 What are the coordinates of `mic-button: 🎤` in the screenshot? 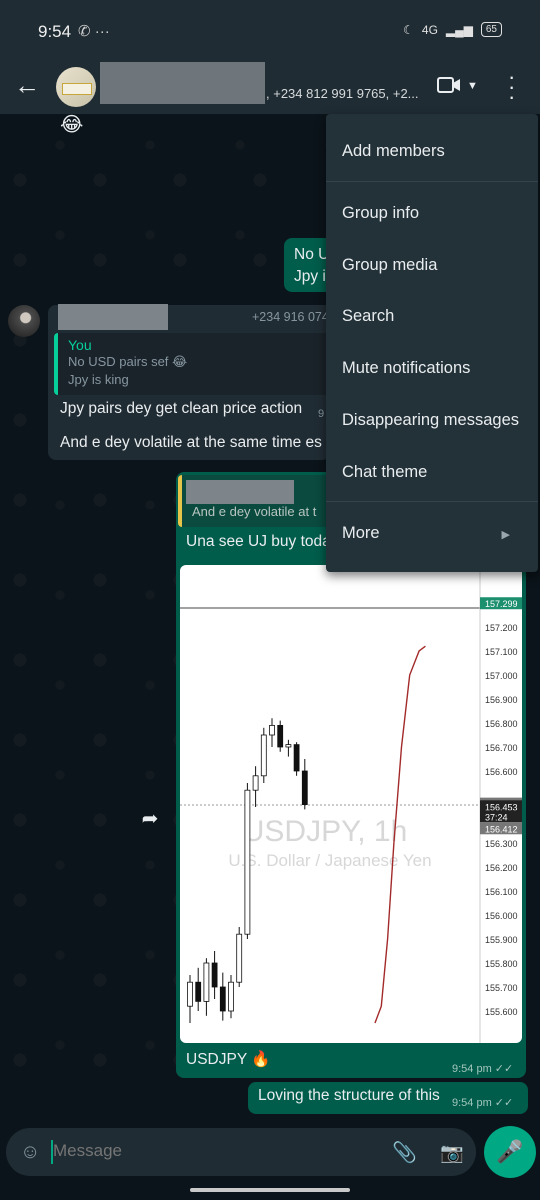 It's located at (510, 1152).